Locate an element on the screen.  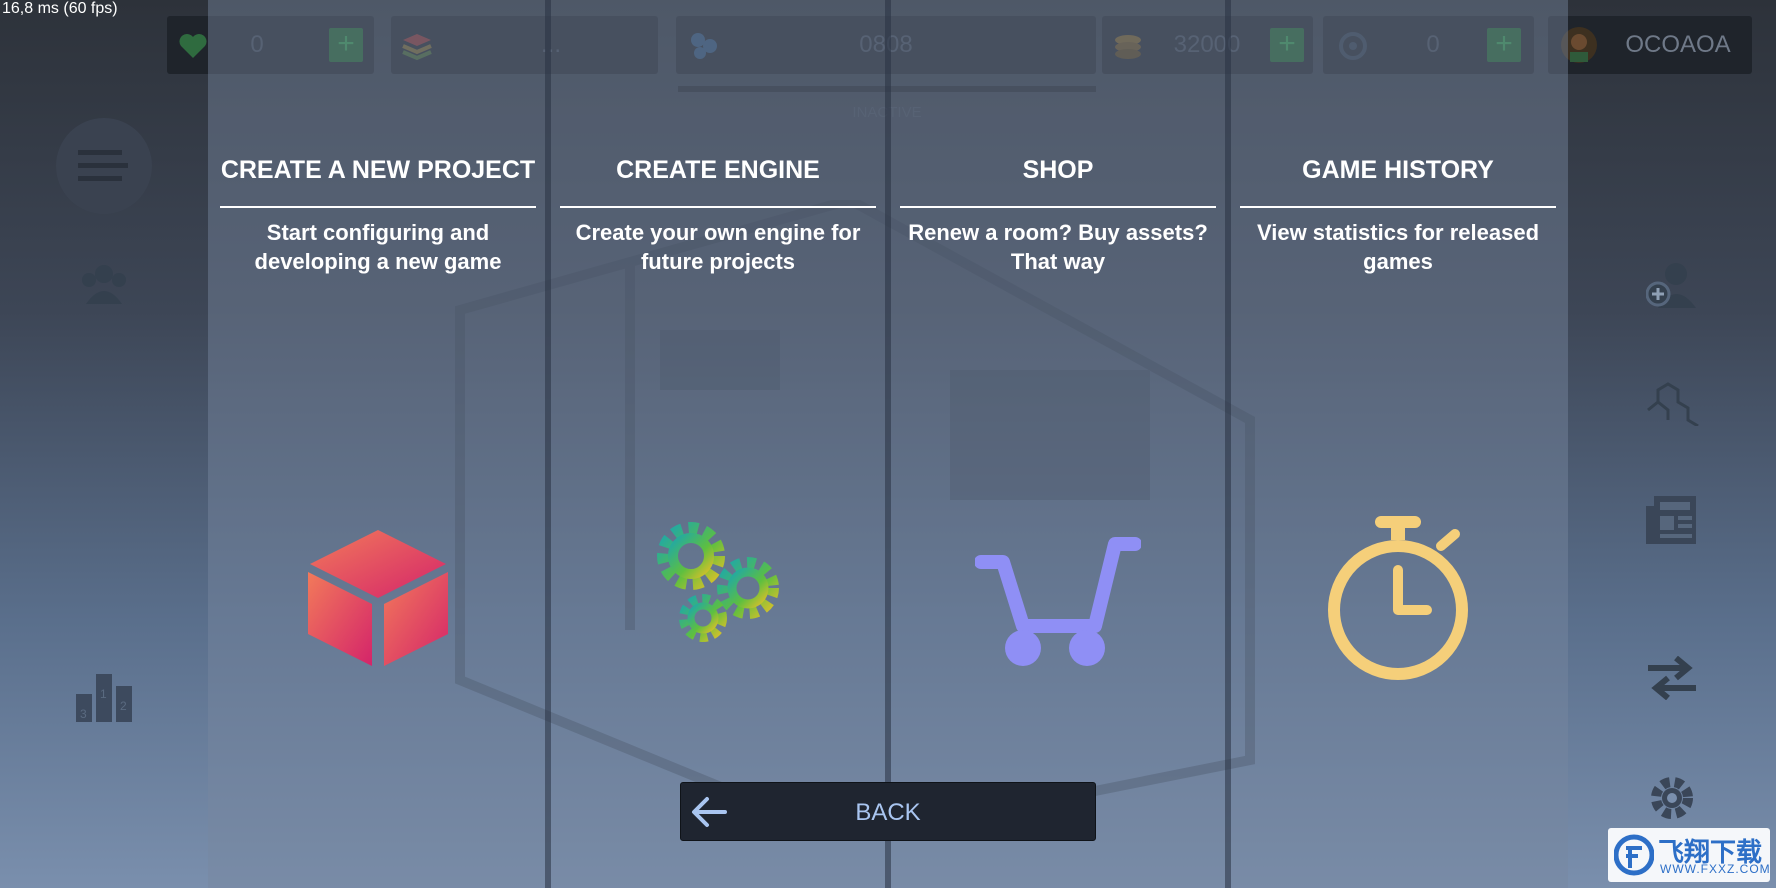
column-description: Renew a room? Buy assets? That way is located at coordinates (1058, 247).